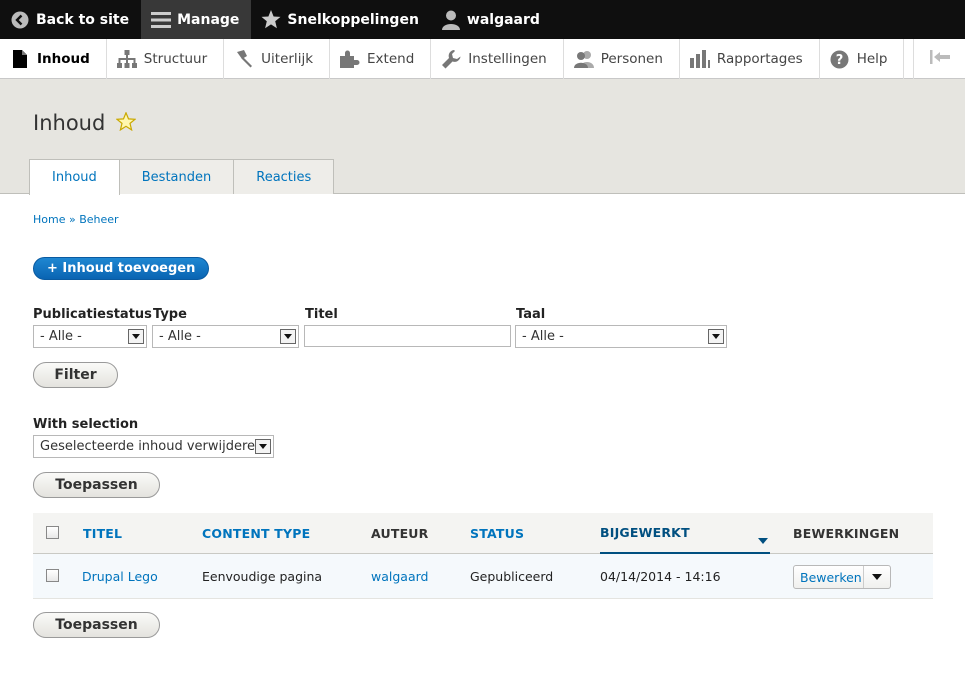 This screenshot has width=965, height=691. Describe the element at coordinates (828, 577) in the screenshot. I see `edit-button: Bewerken` at that location.